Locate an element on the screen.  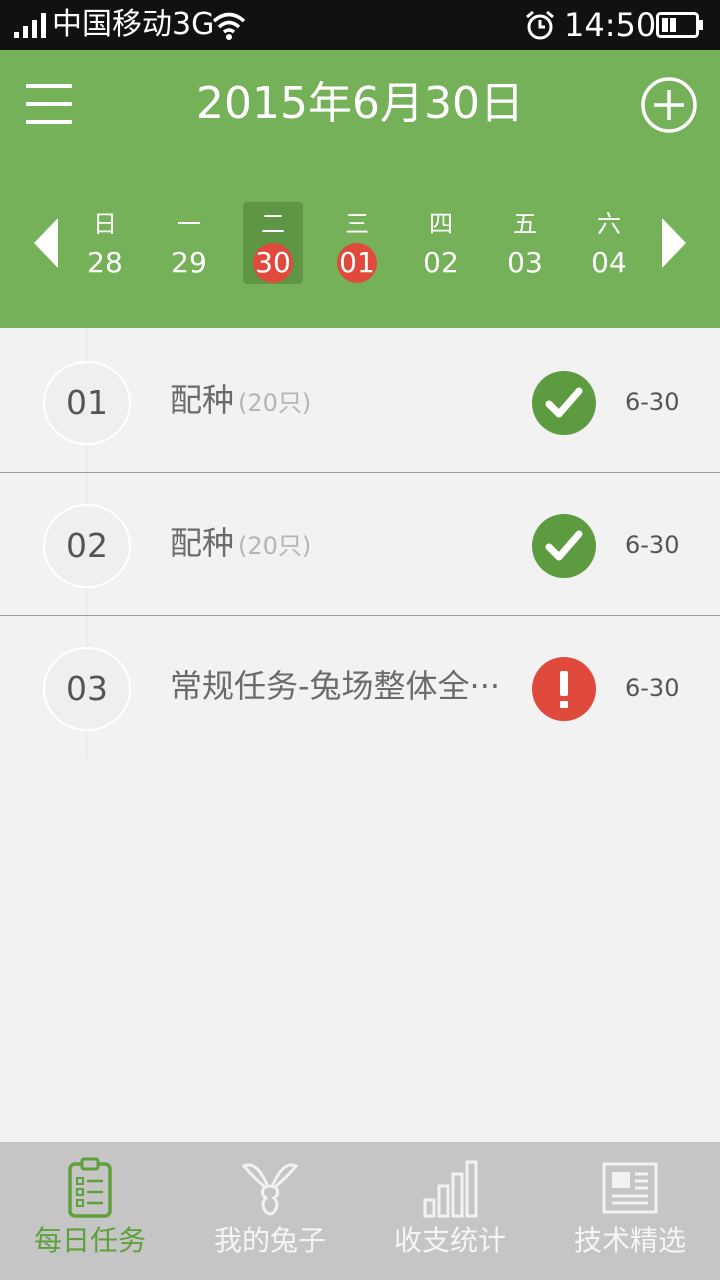
day-number: 01 is located at coordinates (357, 262).